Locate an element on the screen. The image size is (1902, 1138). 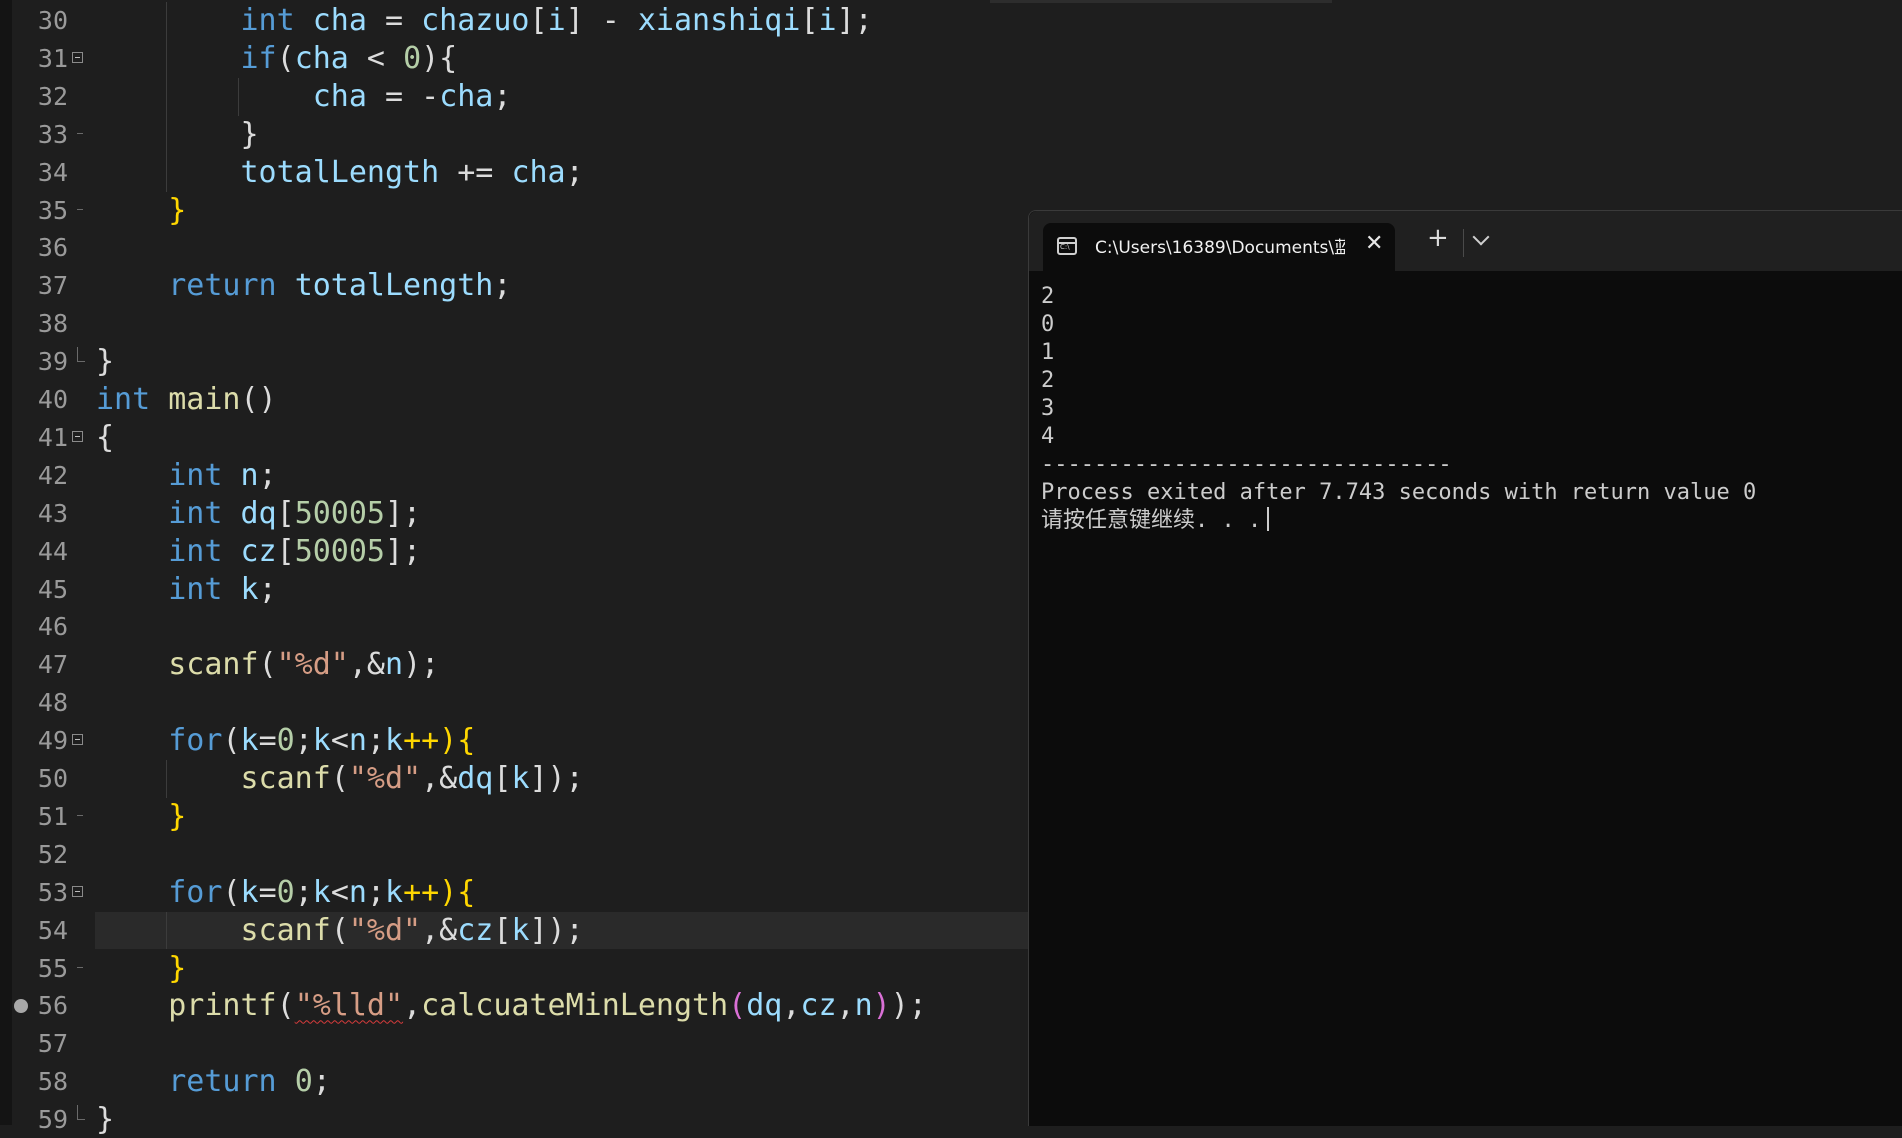
line-number: 31 is located at coordinates (52, 58).